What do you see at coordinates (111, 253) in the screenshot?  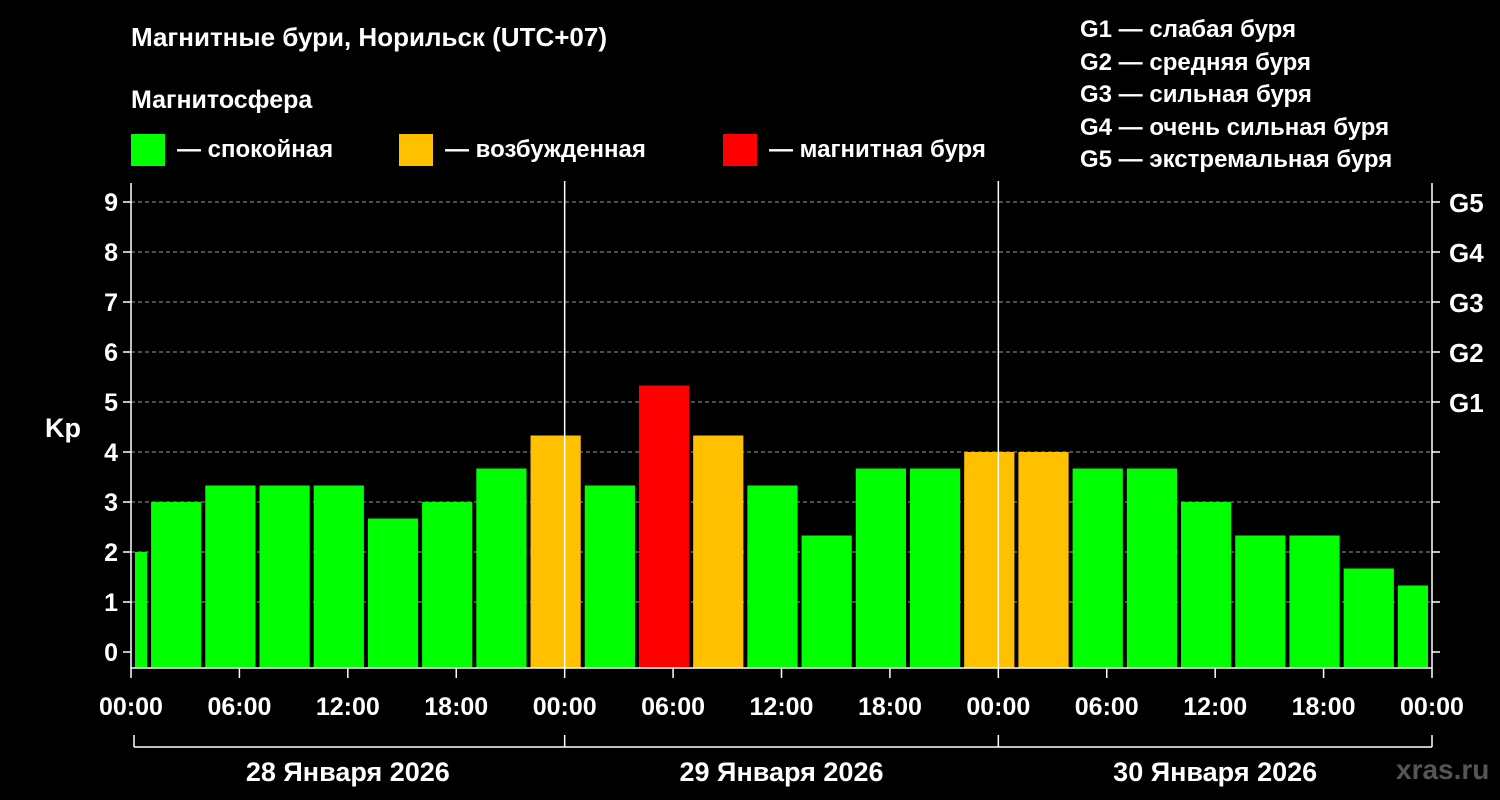 I see `y-tick-label: 8` at bounding box center [111, 253].